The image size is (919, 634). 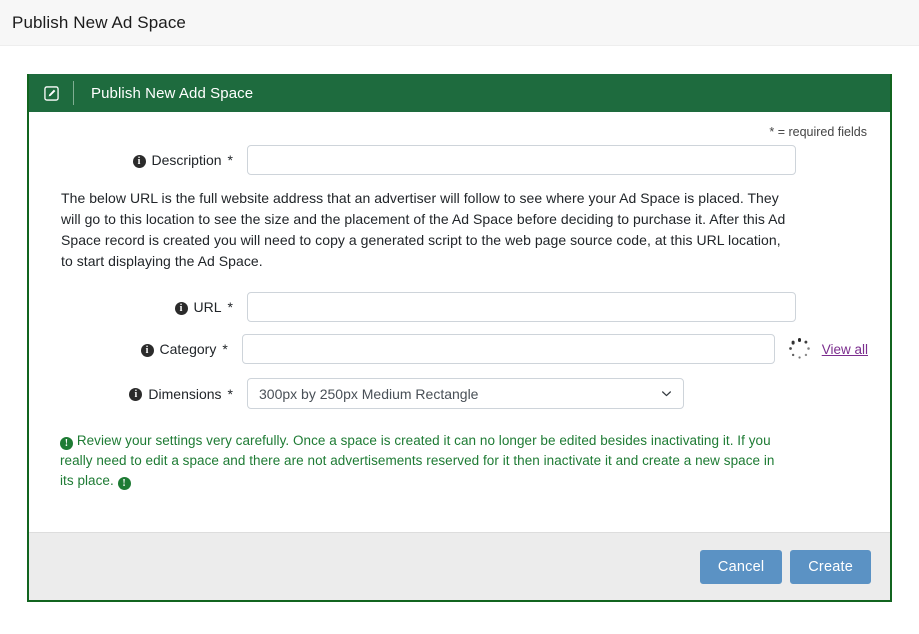 I want to click on field-row-url: i URL *, so click(x=459, y=307).